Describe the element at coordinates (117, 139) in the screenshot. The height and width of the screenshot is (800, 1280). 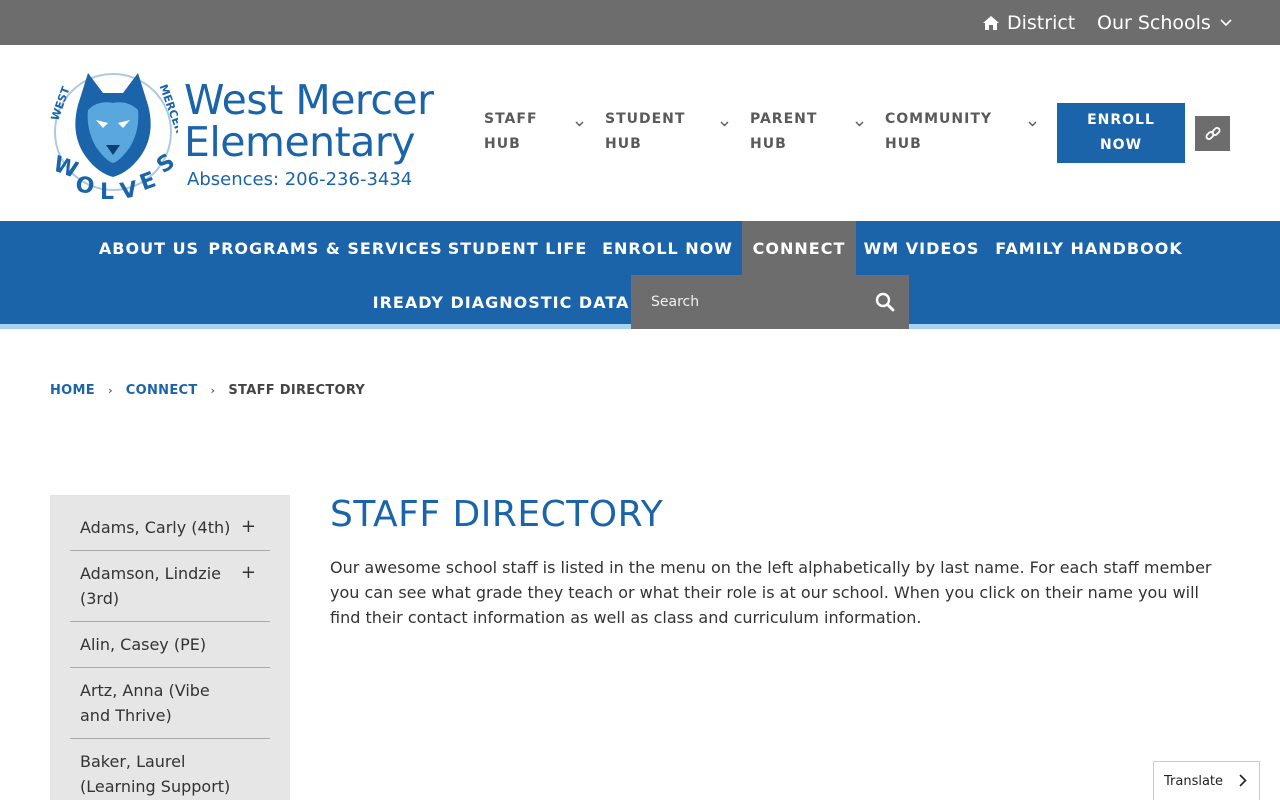
I see `wolf-mascot-icon: WEST MERCER W O L V E S` at that location.